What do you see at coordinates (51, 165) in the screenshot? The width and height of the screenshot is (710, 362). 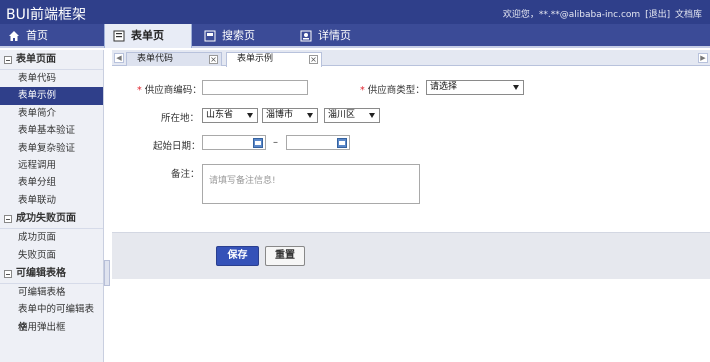 I see `sidebar-item: 远程调用` at bounding box center [51, 165].